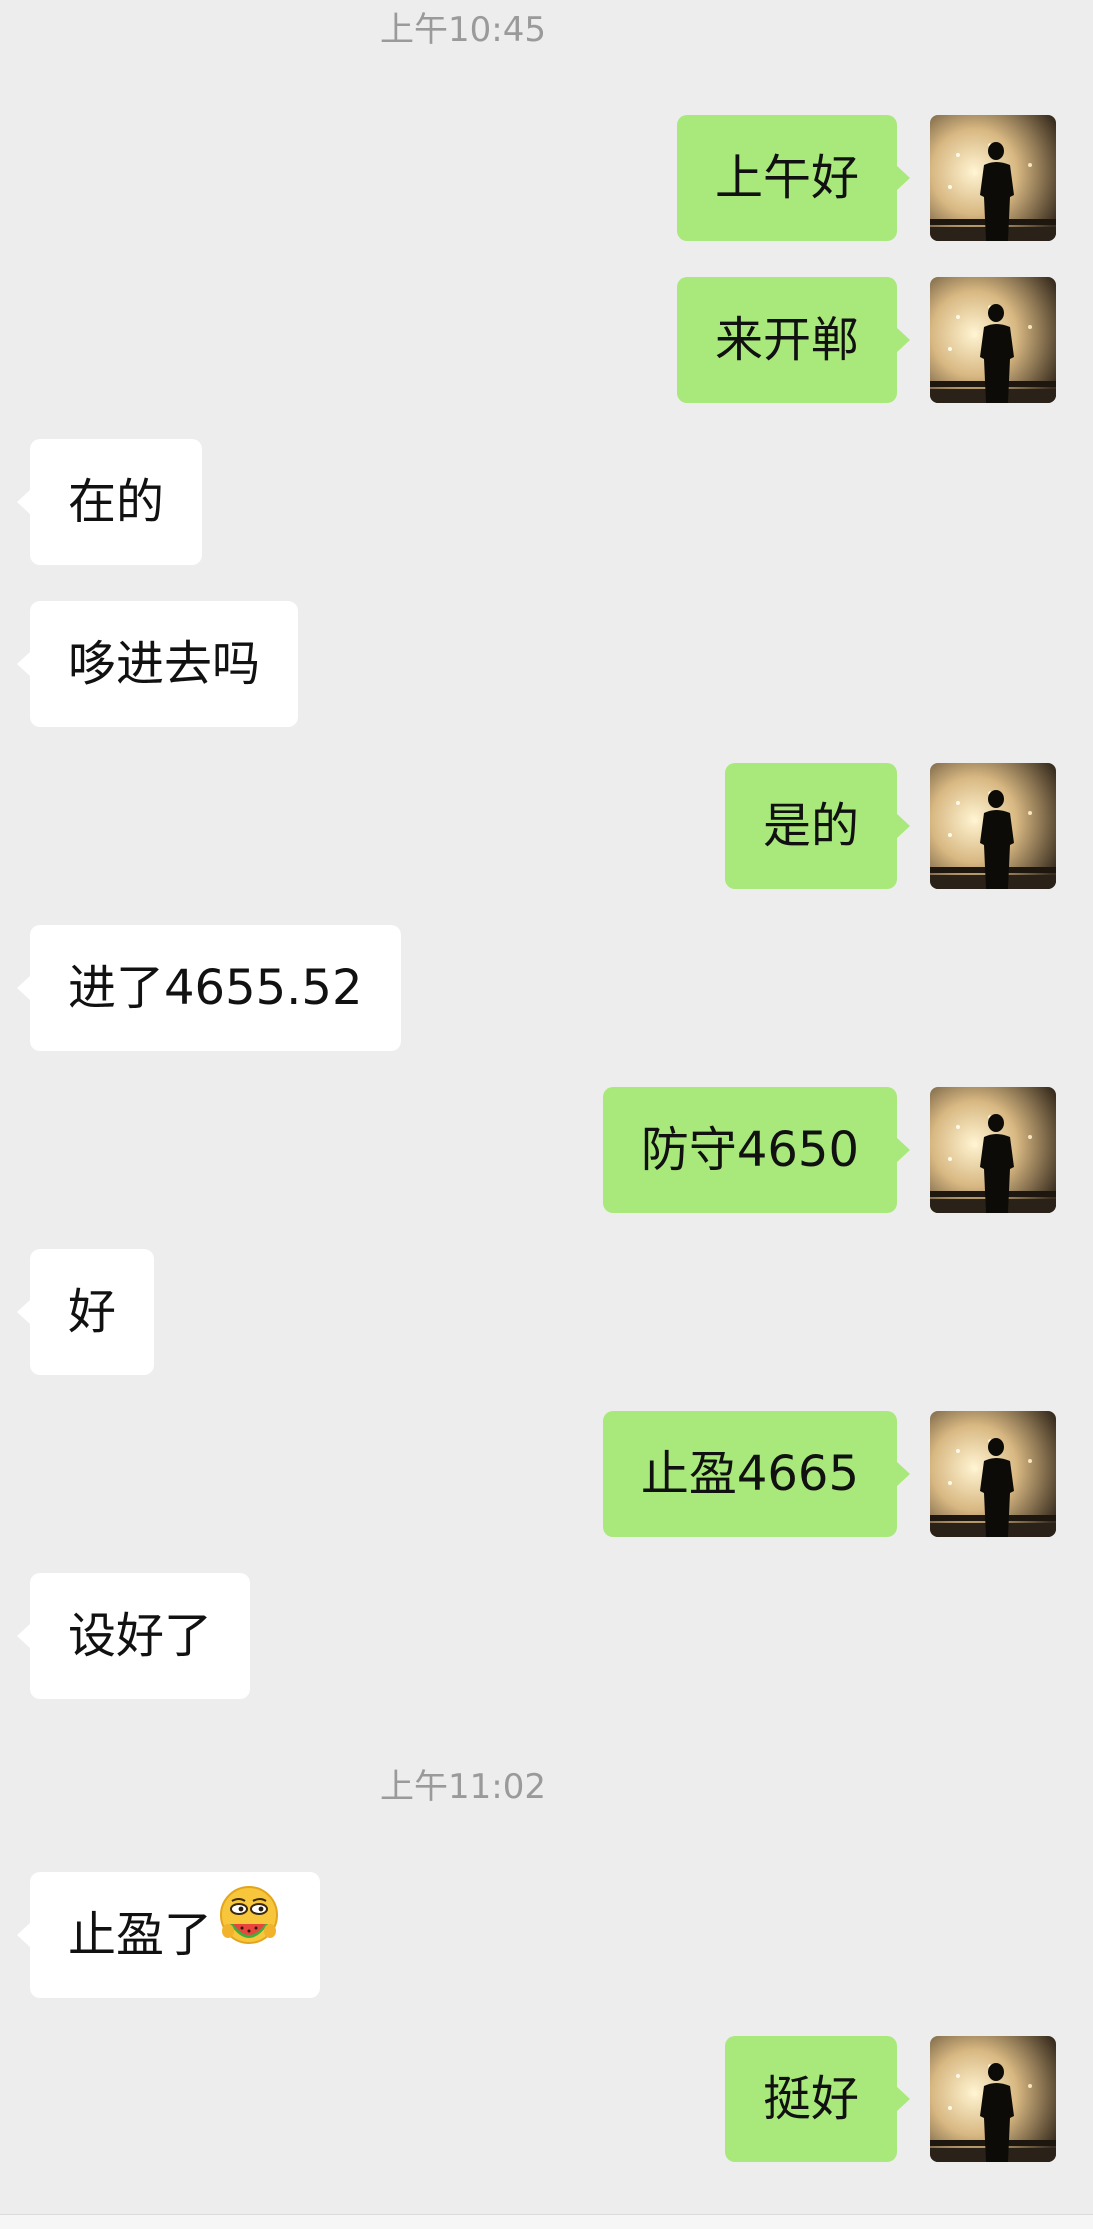 Image resolution: width=1093 pixels, height=2229 pixels. Describe the element at coordinates (817, 826) in the screenshot. I see `message-bubble: 是的` at that location.